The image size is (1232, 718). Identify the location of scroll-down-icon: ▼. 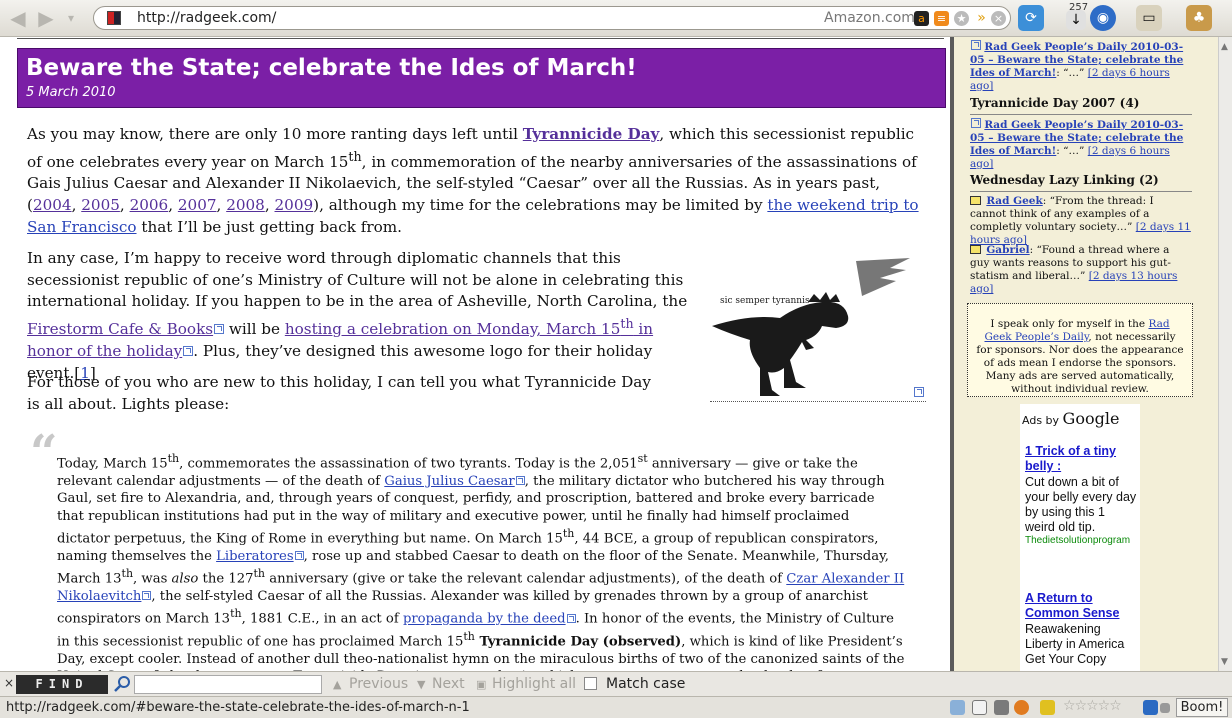
(1224, 662).